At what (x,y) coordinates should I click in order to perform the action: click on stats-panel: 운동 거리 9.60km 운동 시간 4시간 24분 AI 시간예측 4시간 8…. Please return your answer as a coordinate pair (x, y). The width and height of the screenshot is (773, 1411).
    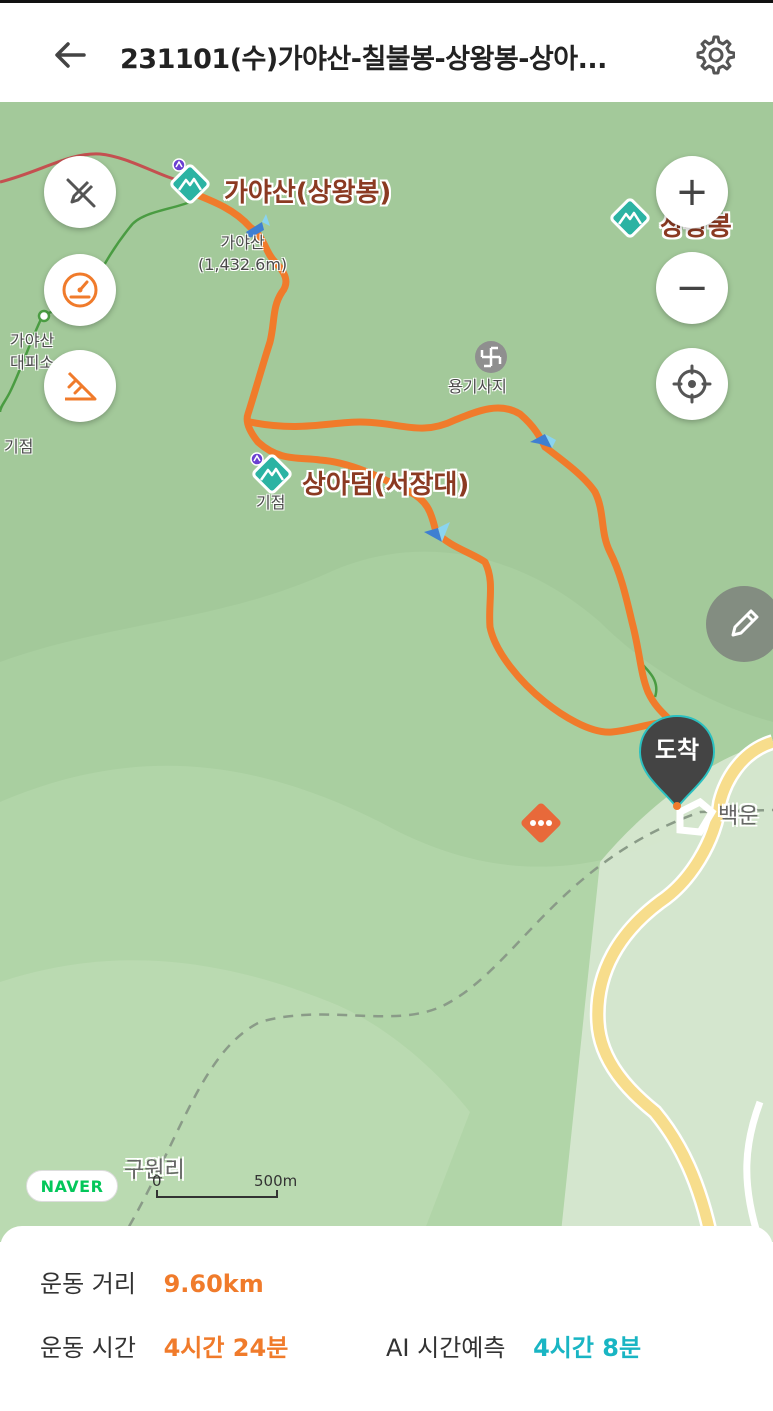
    Looking at the image, I should click on (386, 1318).